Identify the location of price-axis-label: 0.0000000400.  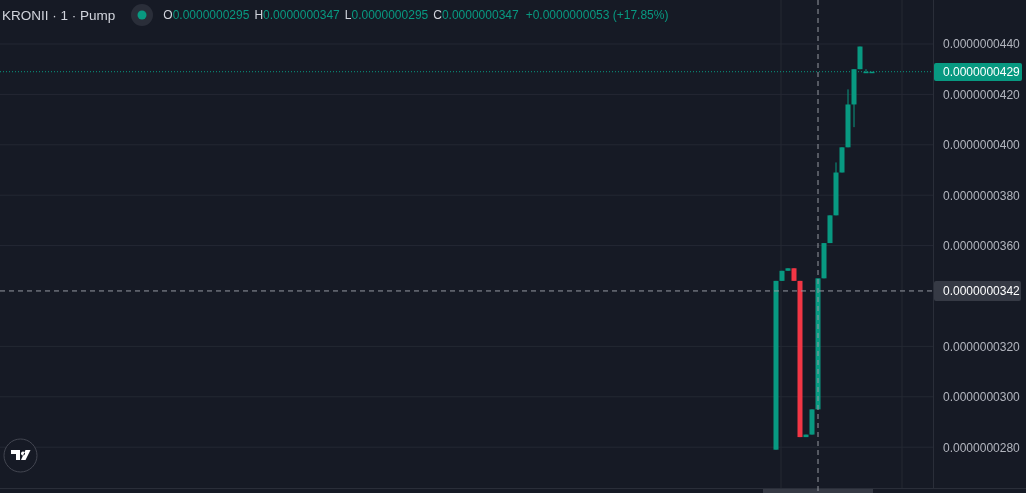
(981, 145).